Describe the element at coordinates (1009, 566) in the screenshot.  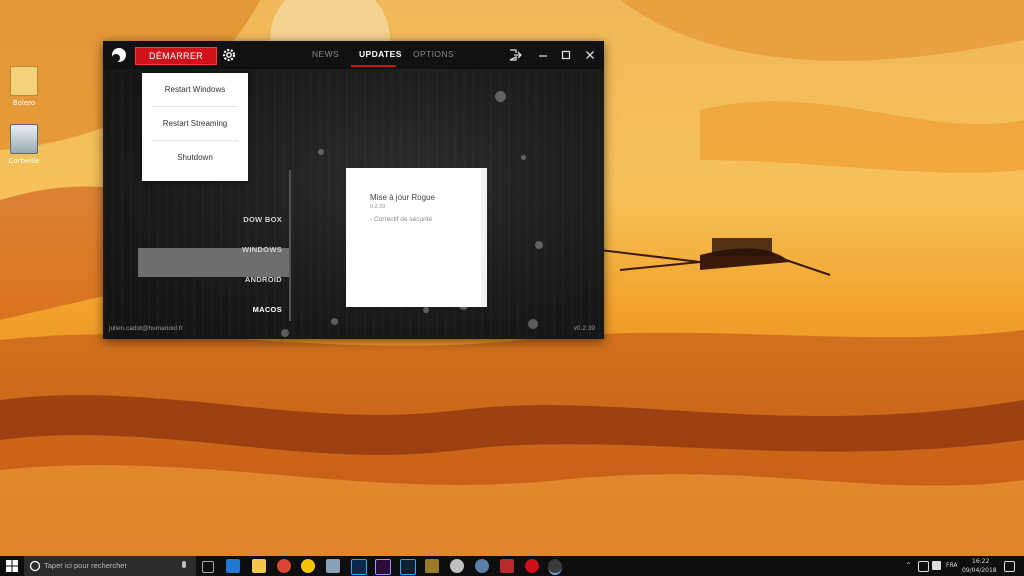
I see `notifications-icon` at that location.